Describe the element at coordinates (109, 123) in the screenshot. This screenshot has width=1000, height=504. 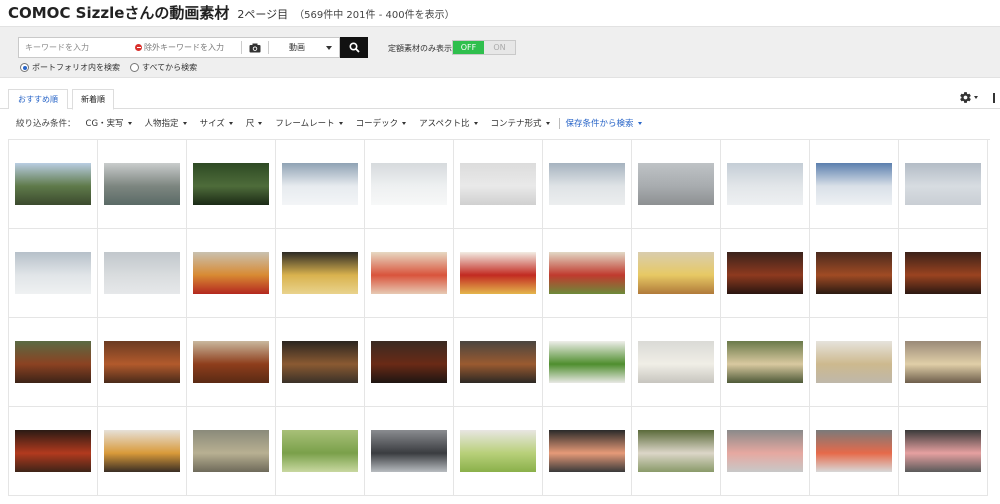
I see `filter-cg: CG・実写` at that location.